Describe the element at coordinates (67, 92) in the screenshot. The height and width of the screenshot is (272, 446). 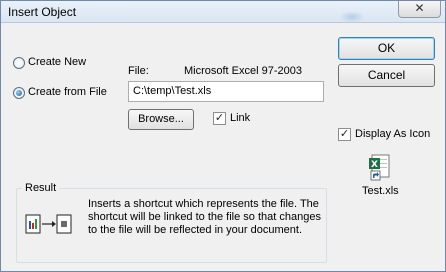
I see `create-from-file-label: Create from File` at that location.